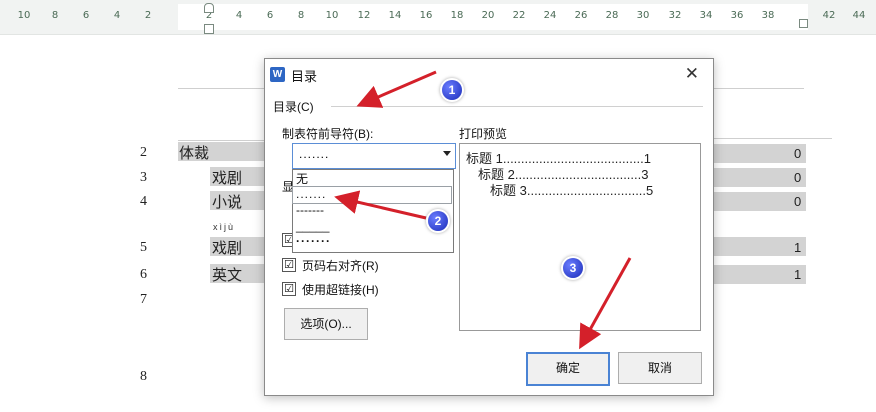  Describe the element at coordinates (438, 221) in the screenshot. I see `step-badge-2: 2` at that location.